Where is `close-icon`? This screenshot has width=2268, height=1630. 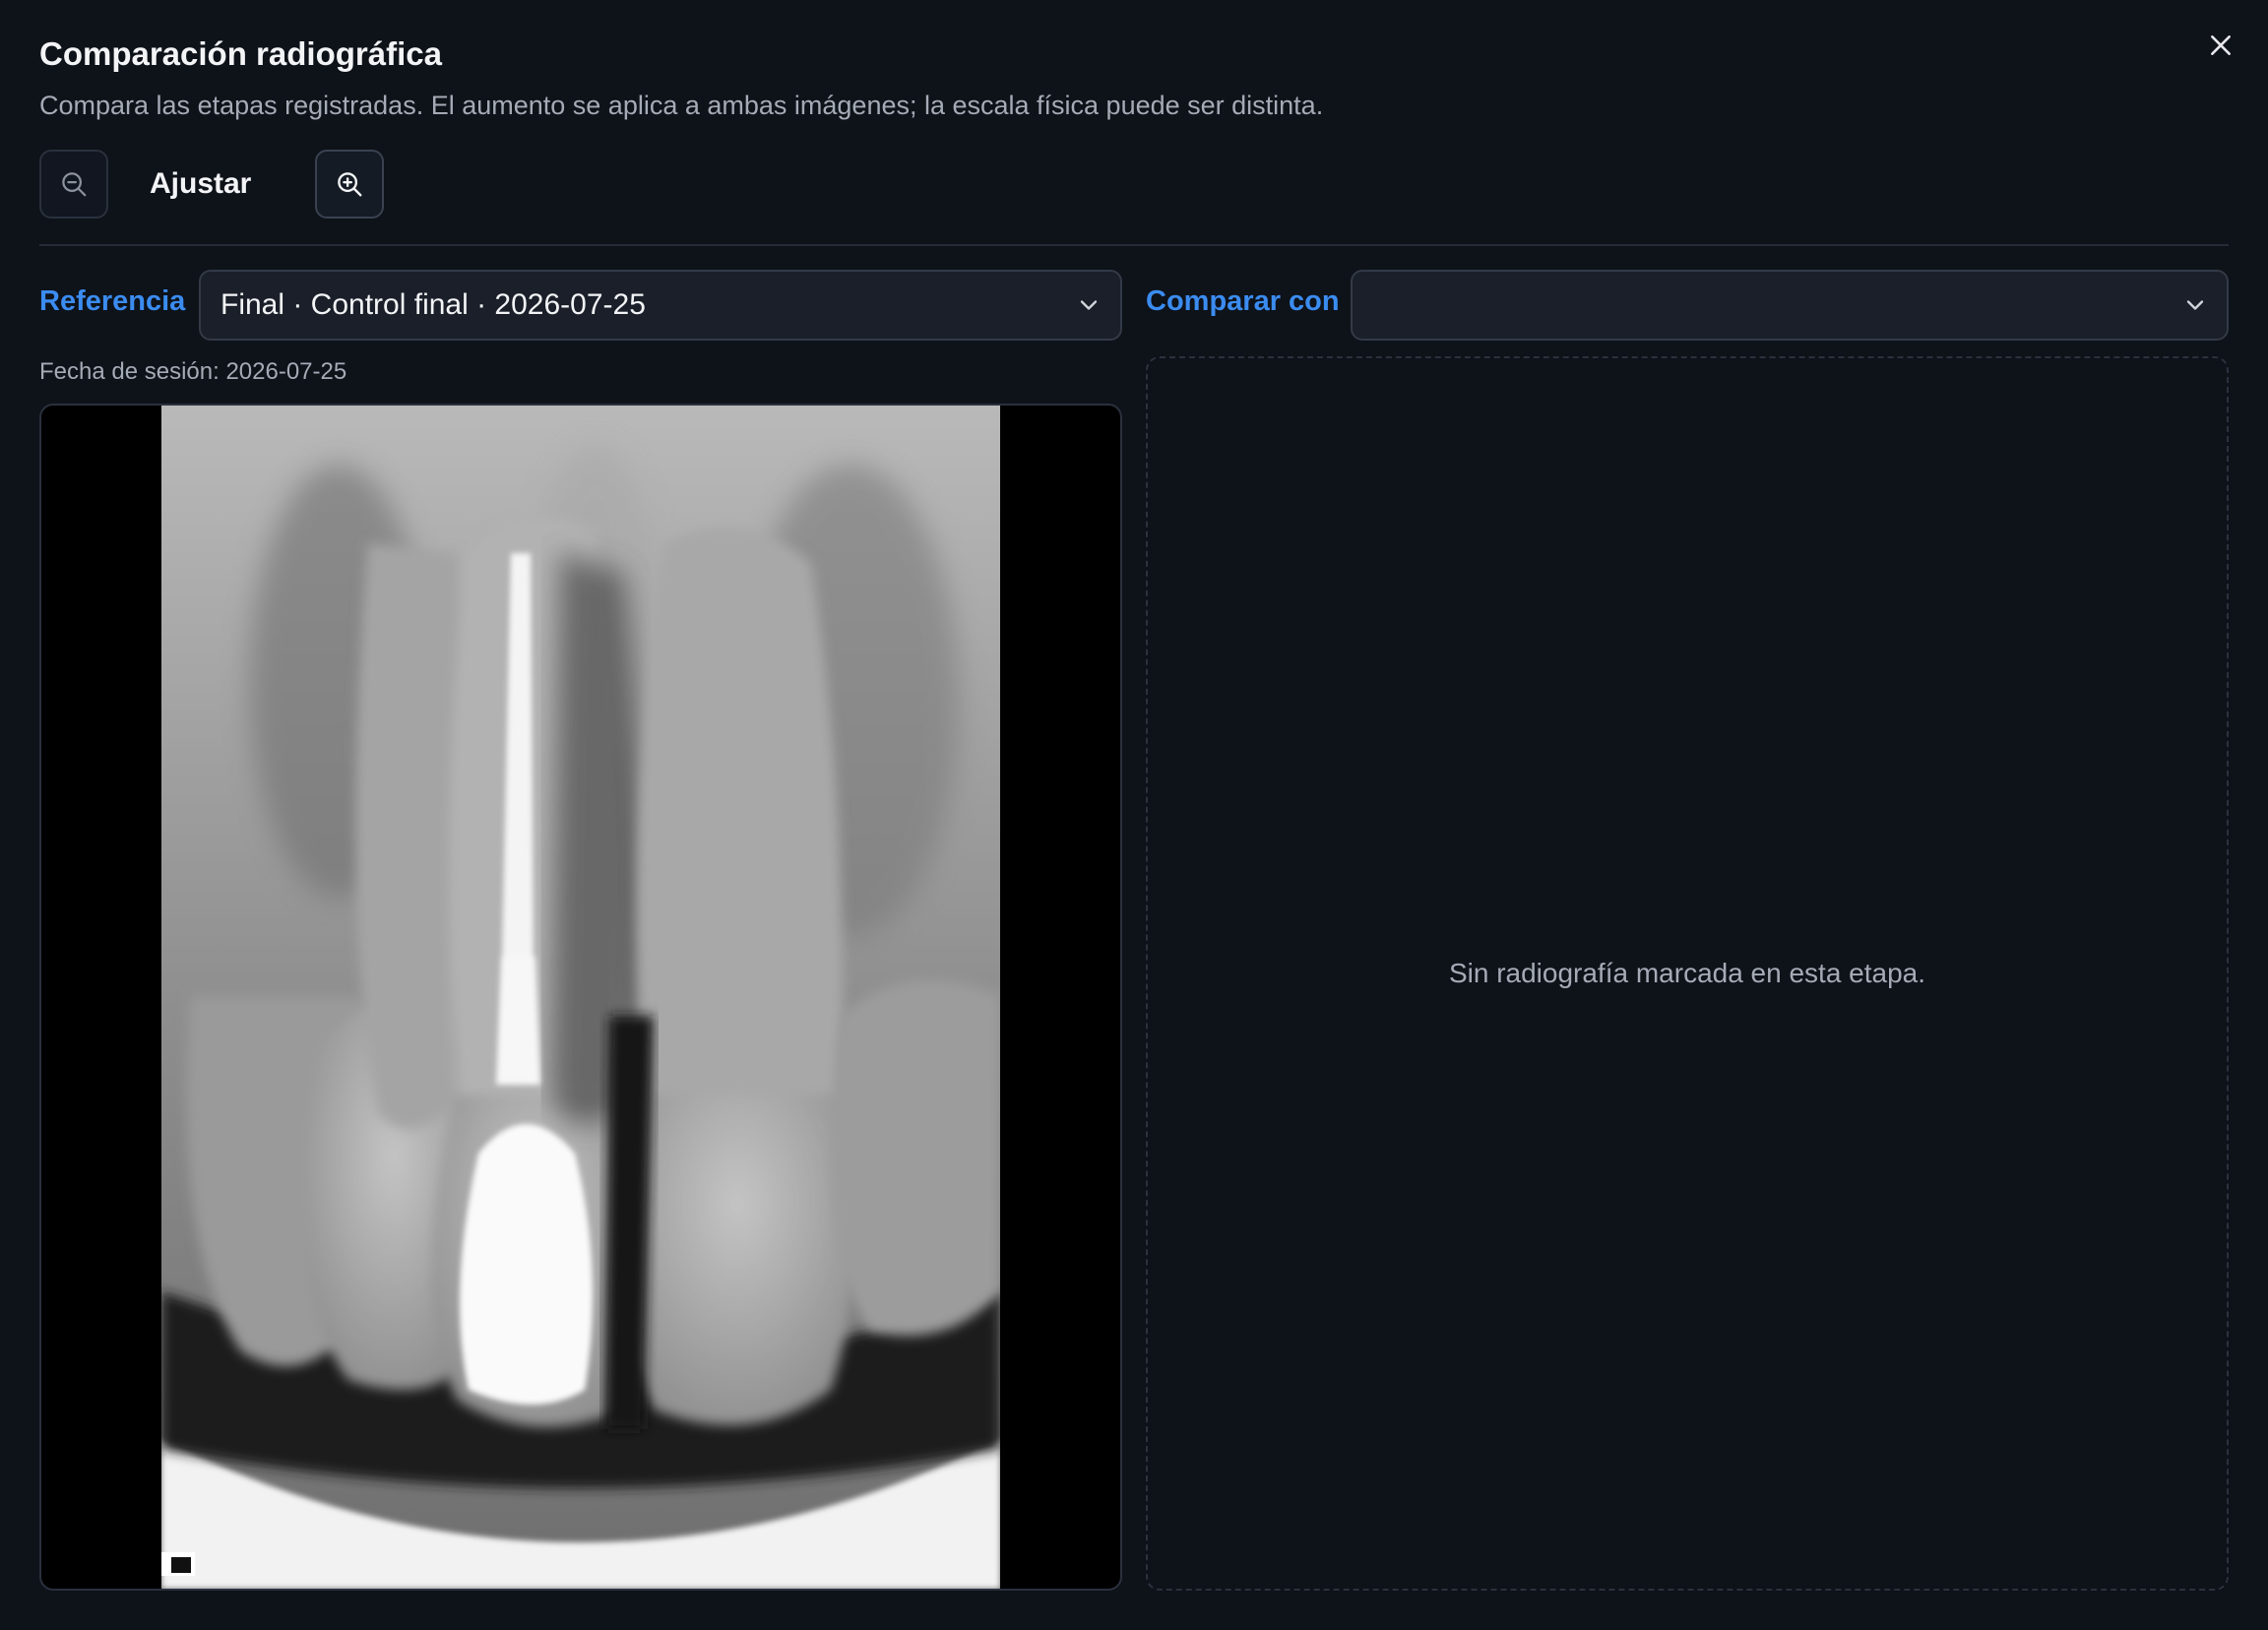
close-icon is located at coordinates (2221, 45).